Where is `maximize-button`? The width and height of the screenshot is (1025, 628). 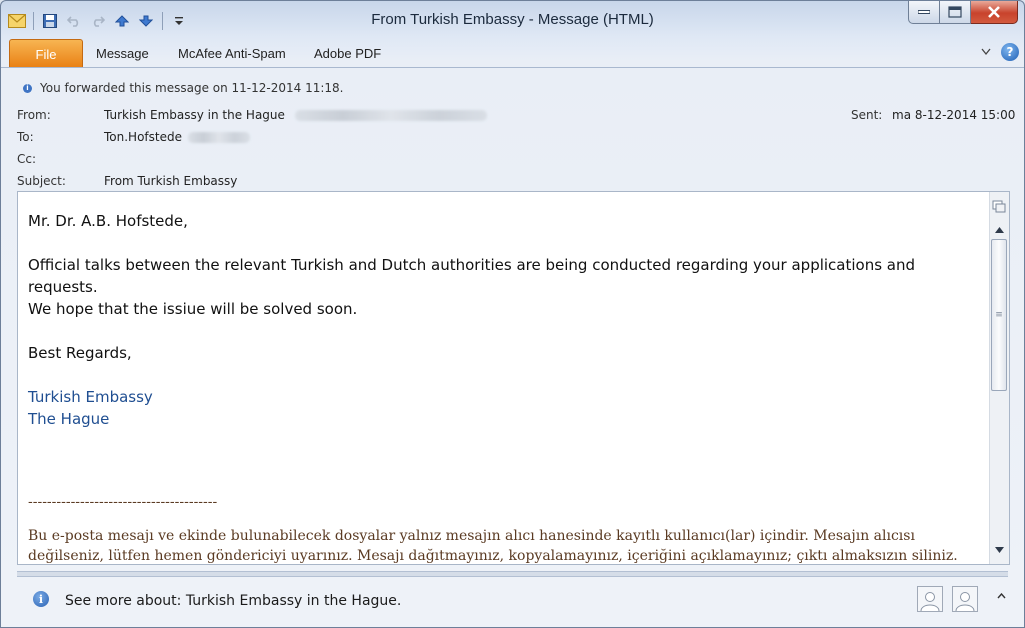 maximize-button is located at coordinates (955, 12).